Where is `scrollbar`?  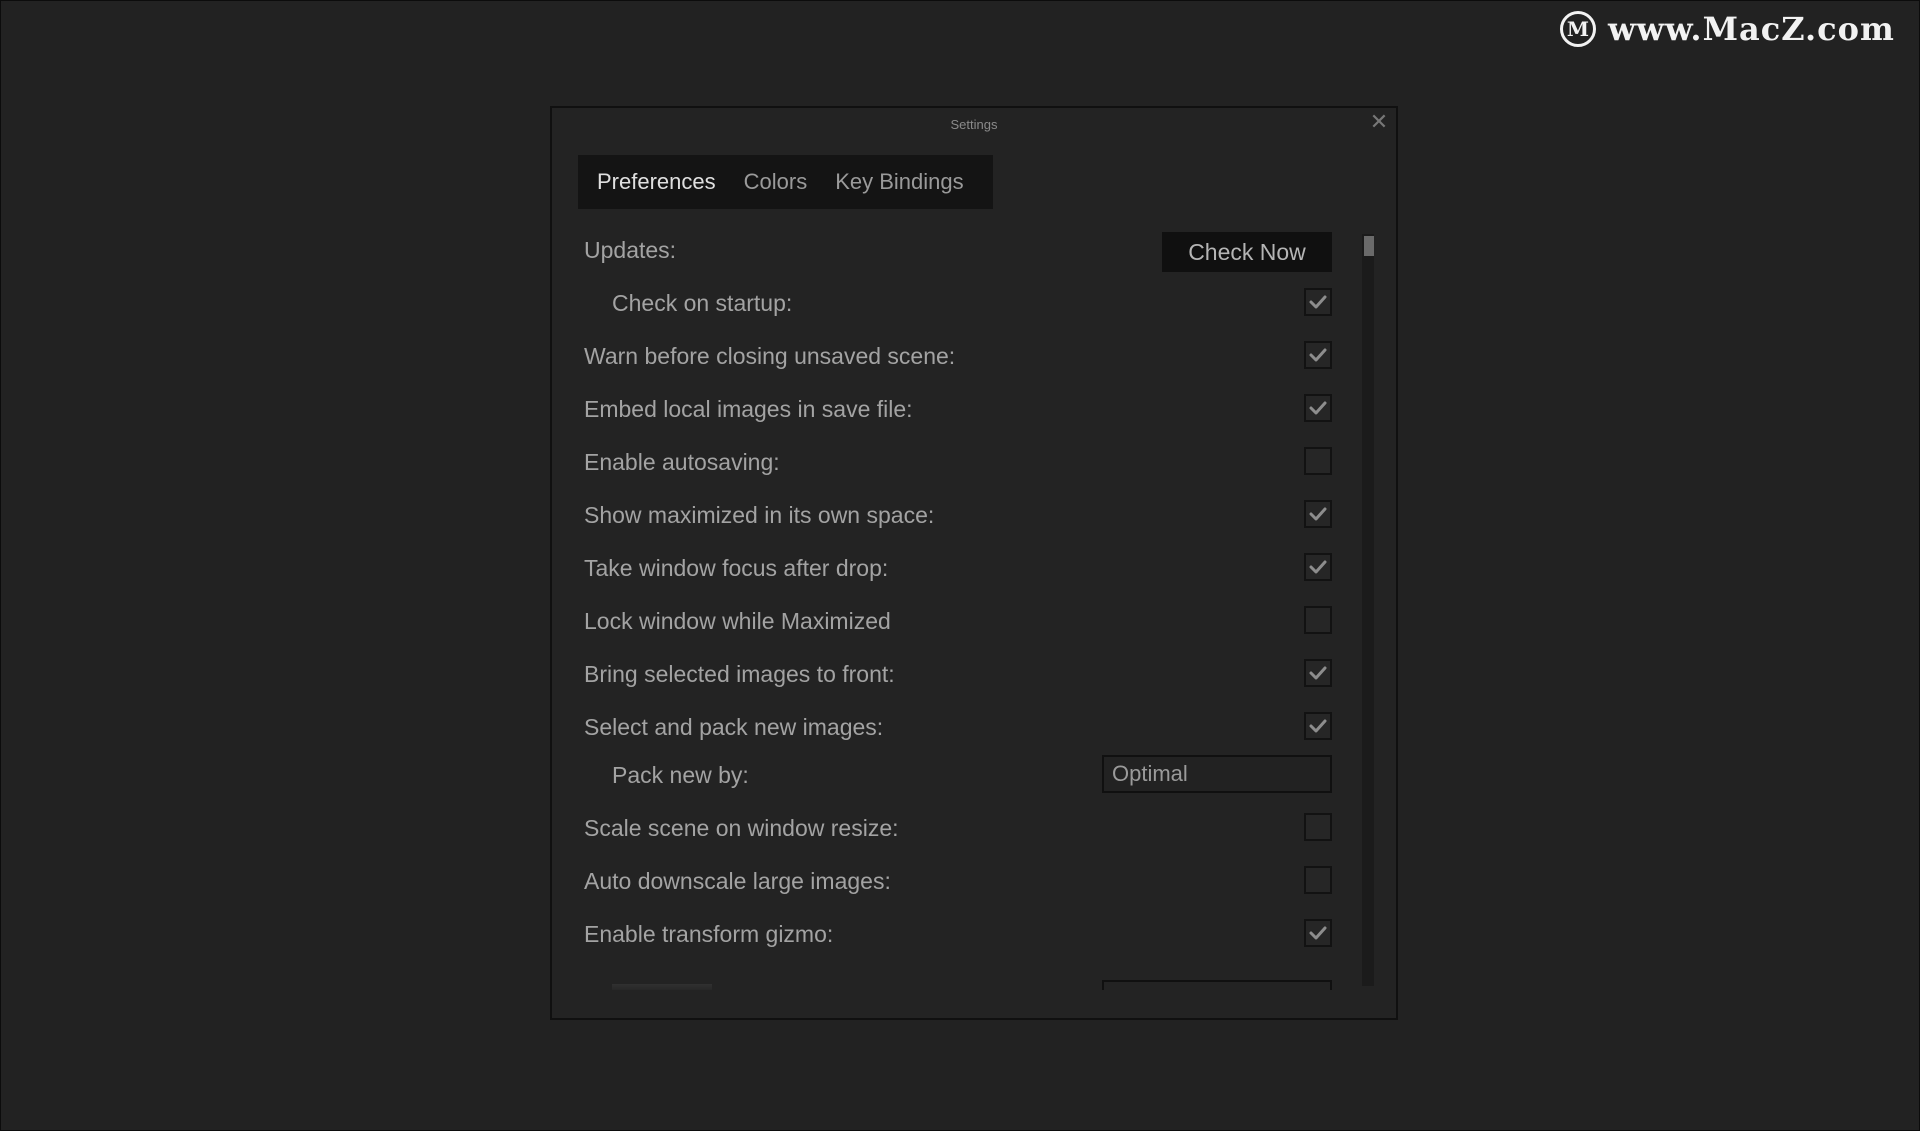 scrollbar is located at coordinates (1368, 610).